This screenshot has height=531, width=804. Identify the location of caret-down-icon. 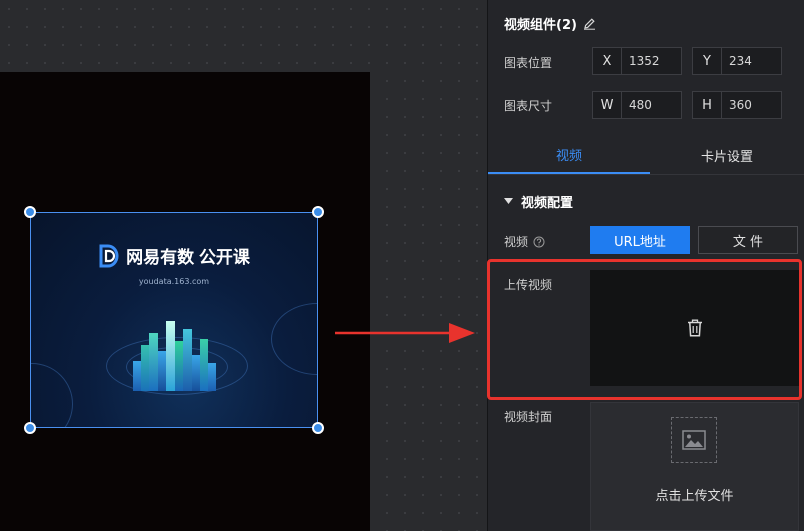
(508, 201).